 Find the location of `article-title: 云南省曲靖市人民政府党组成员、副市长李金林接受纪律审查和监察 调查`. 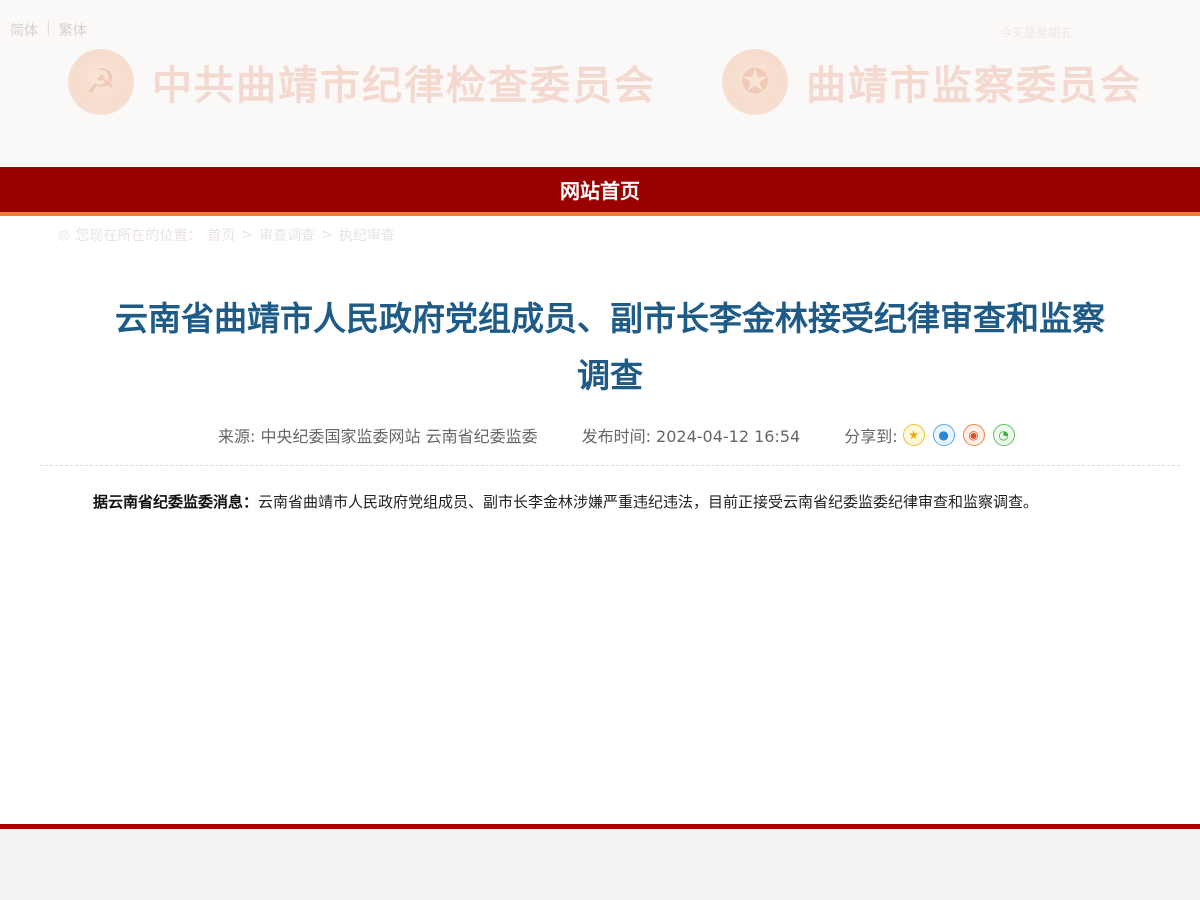

article-title: 云南省曲靖市人民政府党组成员、副市长李金林接受纪律审查和监察 调查 is located at coordinates (610, 347).